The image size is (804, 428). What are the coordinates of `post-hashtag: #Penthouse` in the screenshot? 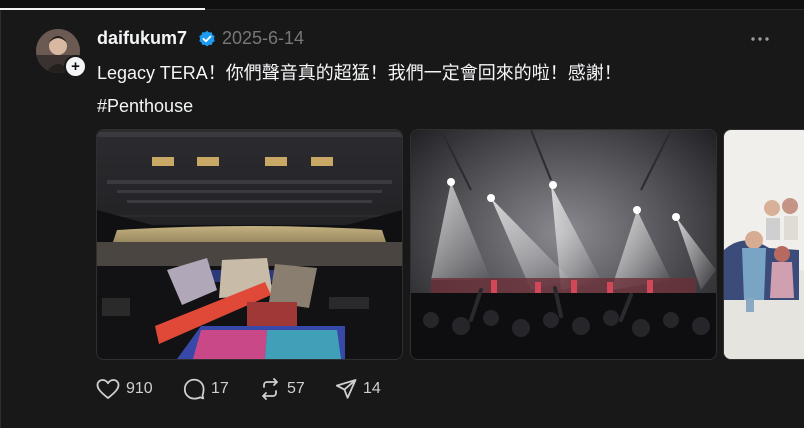 It's located at (145, 106).